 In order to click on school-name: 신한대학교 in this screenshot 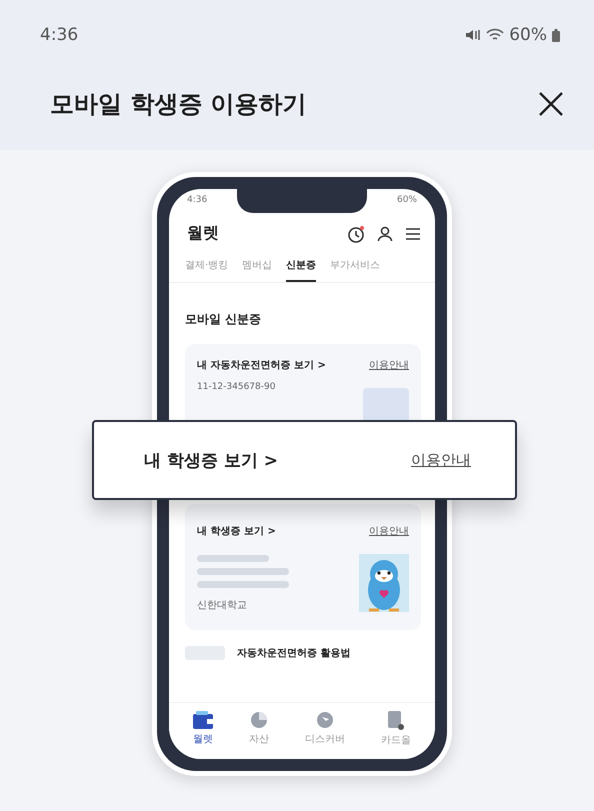, I will do `click(222, 605)`.